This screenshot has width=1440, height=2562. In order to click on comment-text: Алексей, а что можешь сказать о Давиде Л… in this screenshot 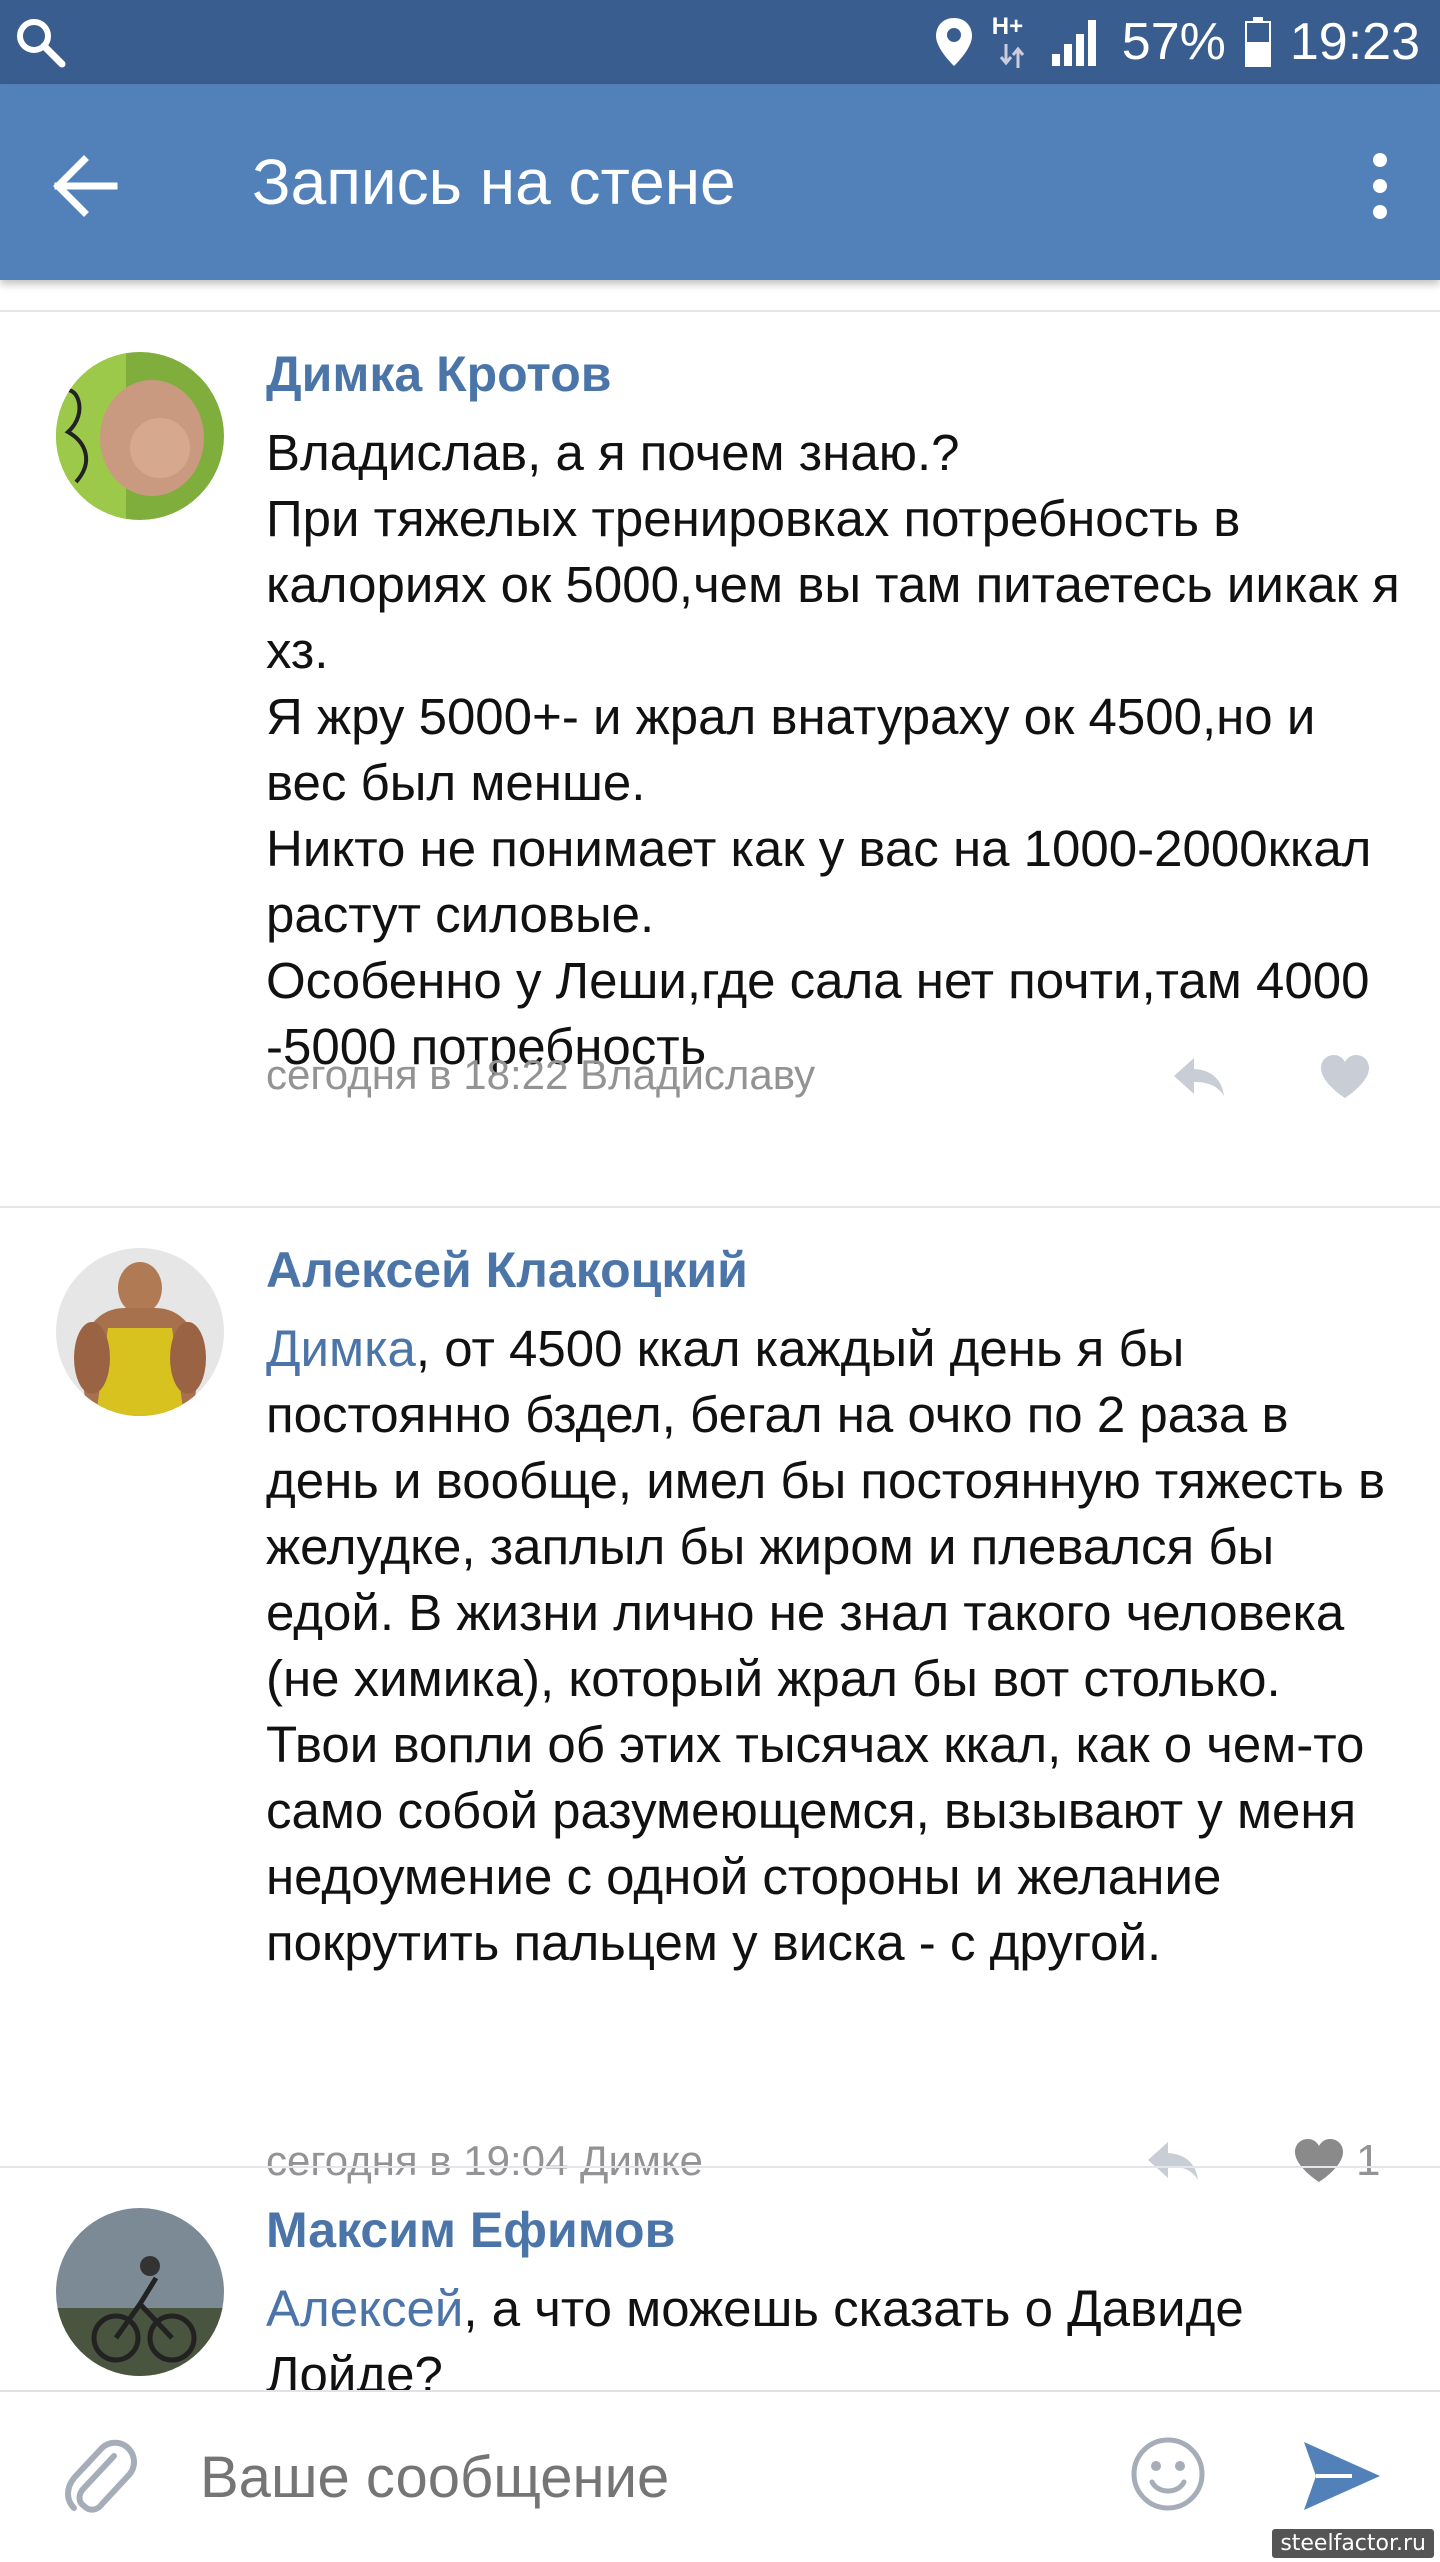, I will do `click(836, 2333)`.